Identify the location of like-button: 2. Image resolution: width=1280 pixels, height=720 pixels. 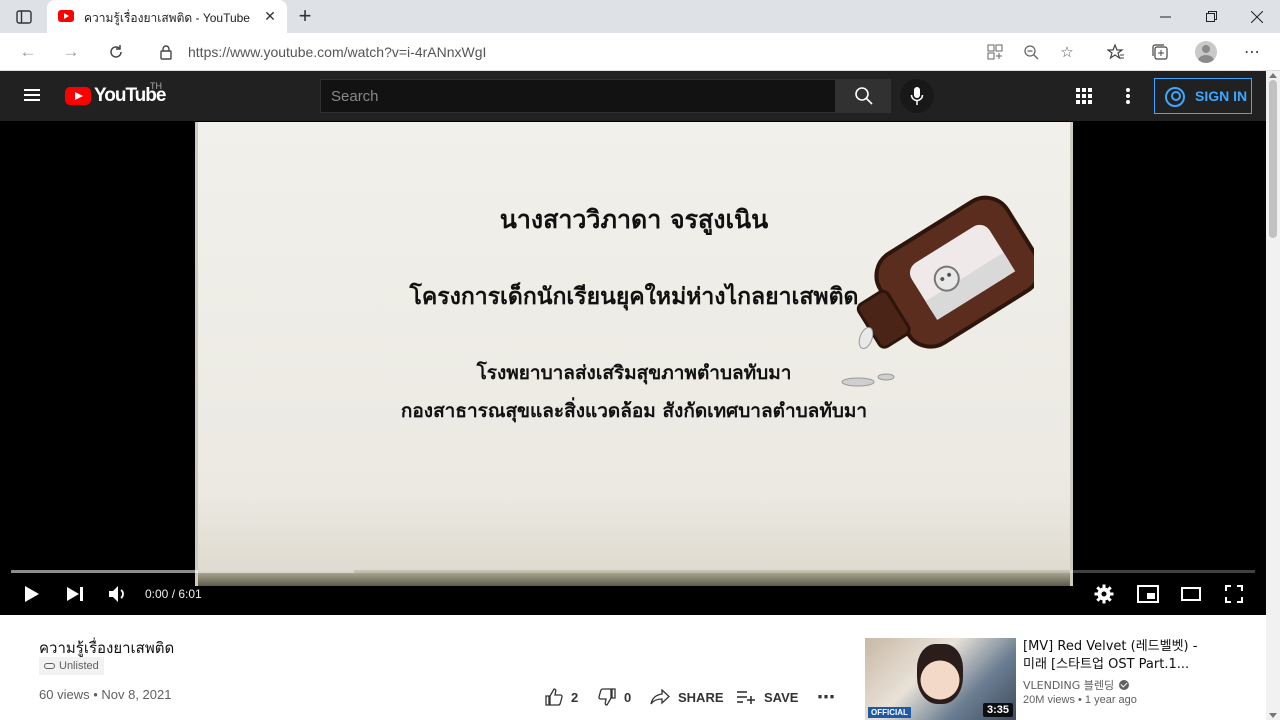
(561, 697).